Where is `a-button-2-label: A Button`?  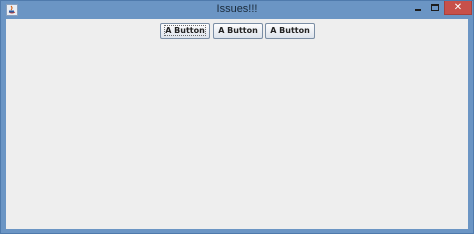 a-button-2-label: A Button is located at coordinates (238, 30).